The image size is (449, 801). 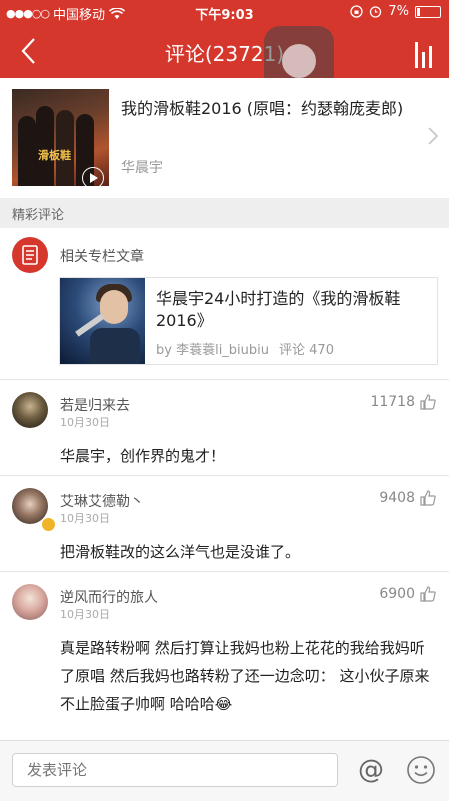 What do you see at coordinates (224, 427) in the screenshot?
I see `comment-item: 若是归来去 10月30日 11718 华晨宇，创作界的鬼才！` at bounding box center [224, 427].